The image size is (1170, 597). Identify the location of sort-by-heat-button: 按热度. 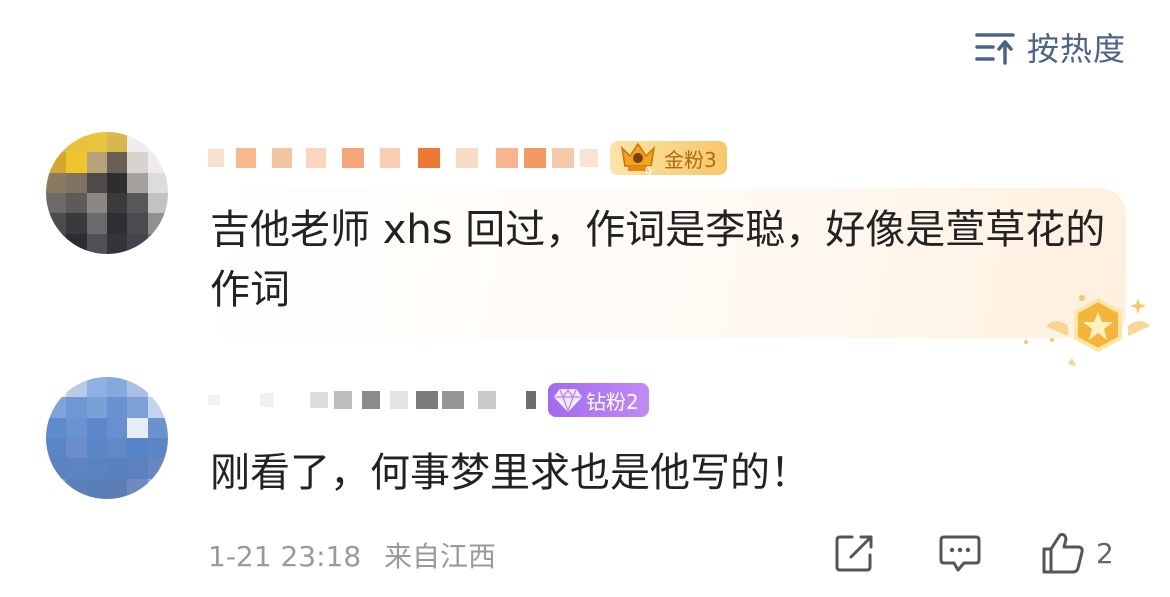
(1050, 47).